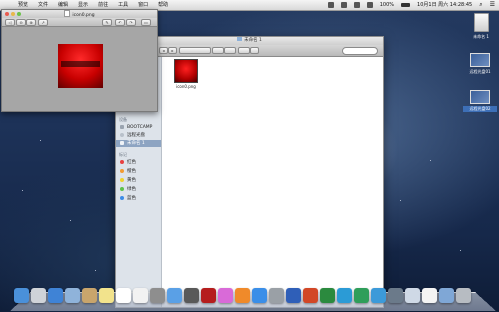 The width and height of the screenshot is (499, 312). Describe the element at coordinates (344, 295) in the screenshot. I see `outlook-icon` at that location.